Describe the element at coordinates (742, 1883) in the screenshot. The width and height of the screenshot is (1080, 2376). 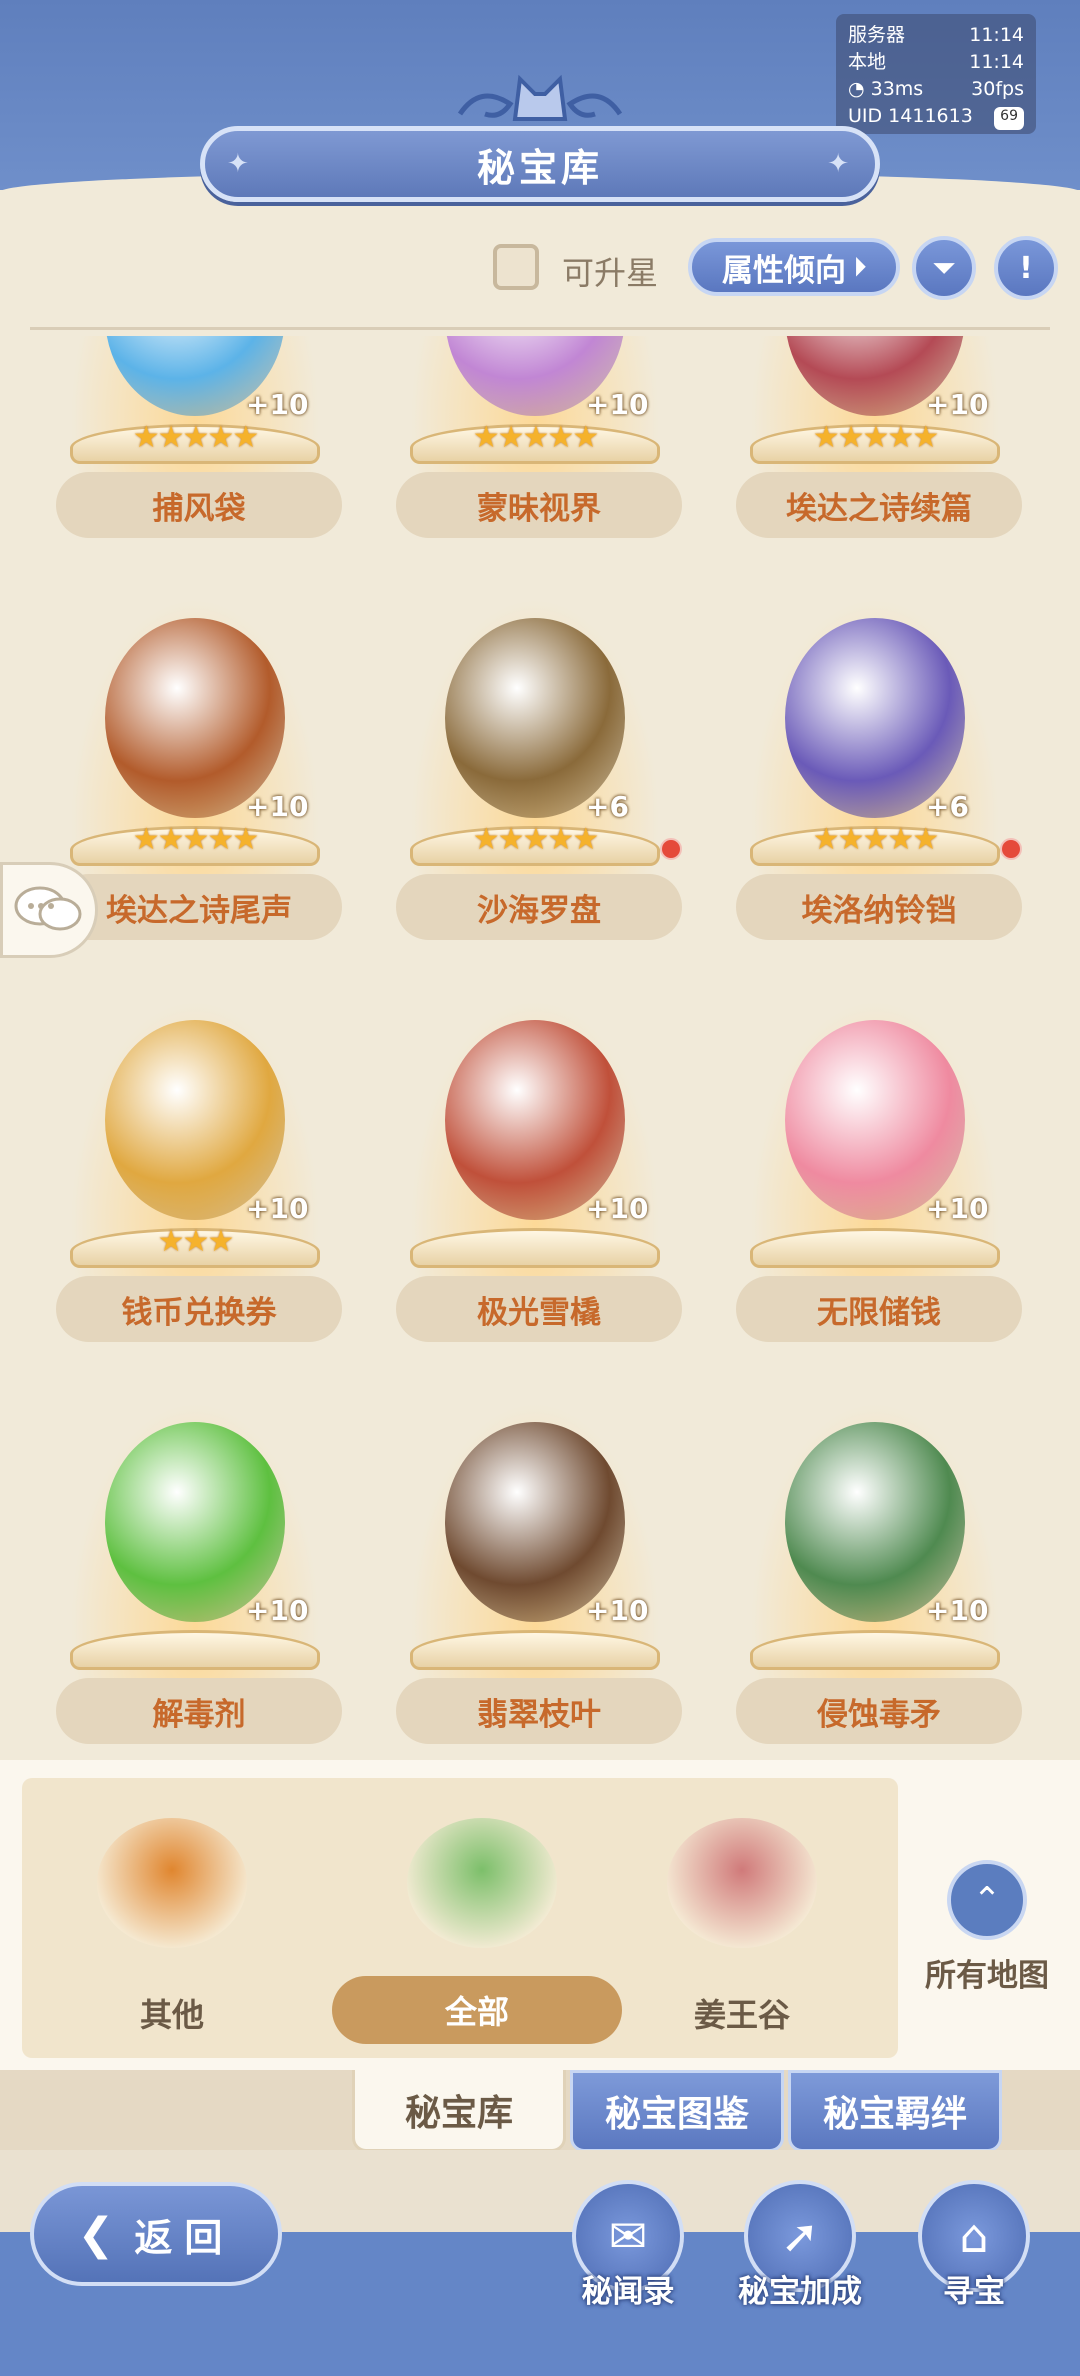
I see `region-jiangwang-picture` at that location.